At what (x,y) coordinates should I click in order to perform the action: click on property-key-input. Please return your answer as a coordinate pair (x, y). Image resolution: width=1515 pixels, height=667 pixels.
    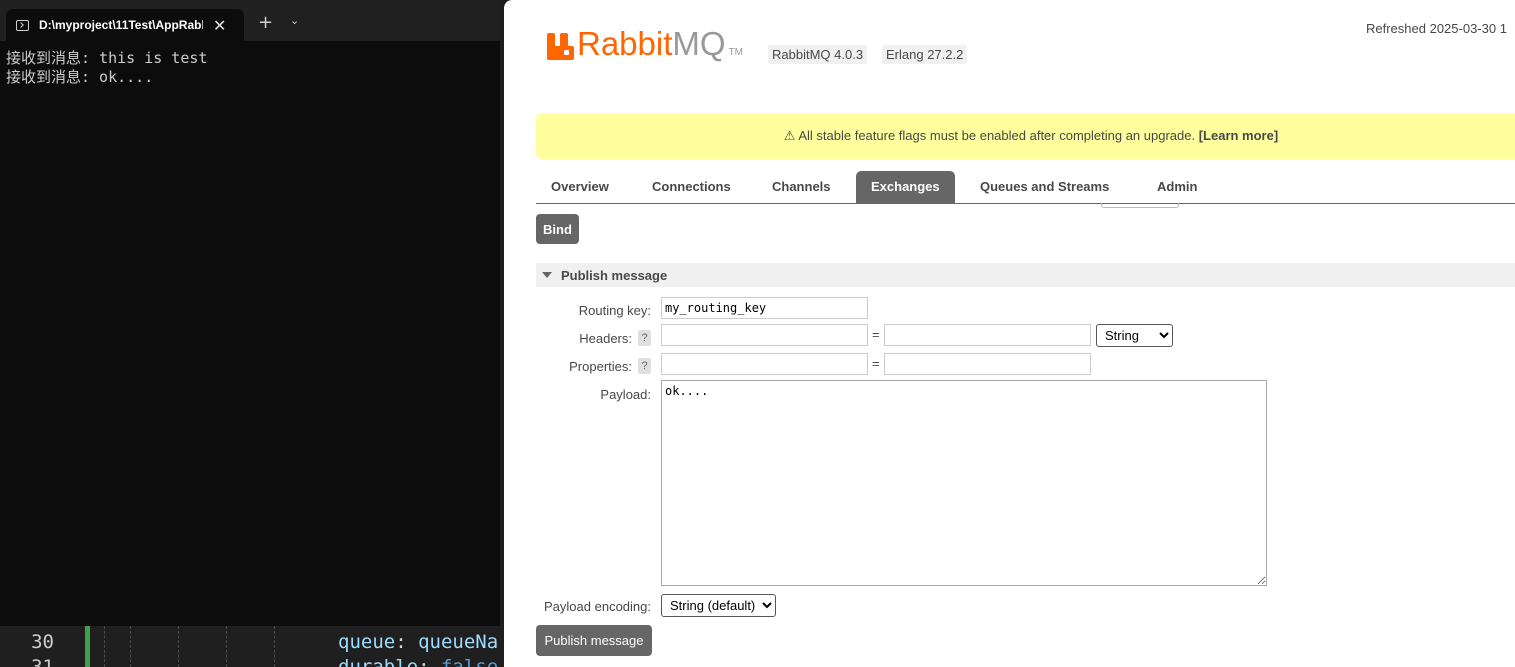
    Looking at the image, I should click on (764, 364).